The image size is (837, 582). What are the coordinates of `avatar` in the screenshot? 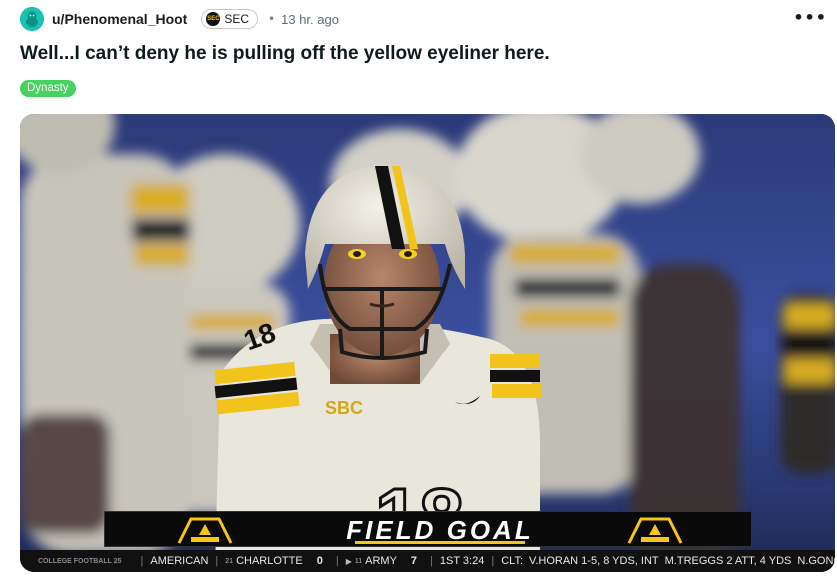 It's located at (32, 19).